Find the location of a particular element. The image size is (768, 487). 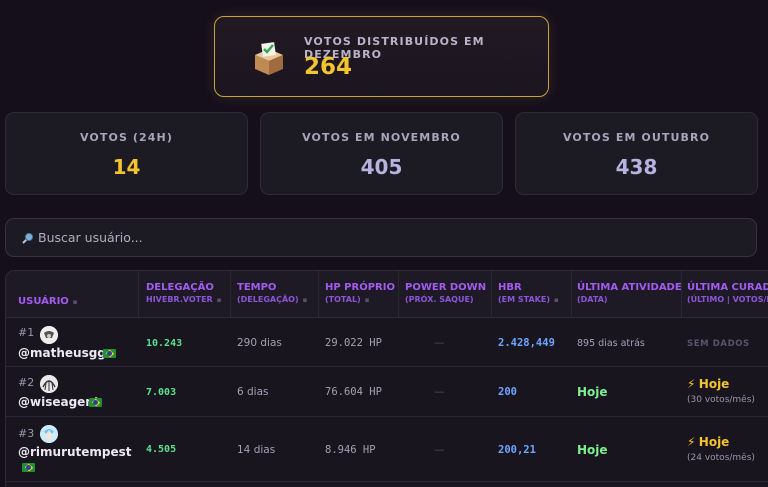

stat-label: VOTOS (24H) is located at coordinates (126, 137).